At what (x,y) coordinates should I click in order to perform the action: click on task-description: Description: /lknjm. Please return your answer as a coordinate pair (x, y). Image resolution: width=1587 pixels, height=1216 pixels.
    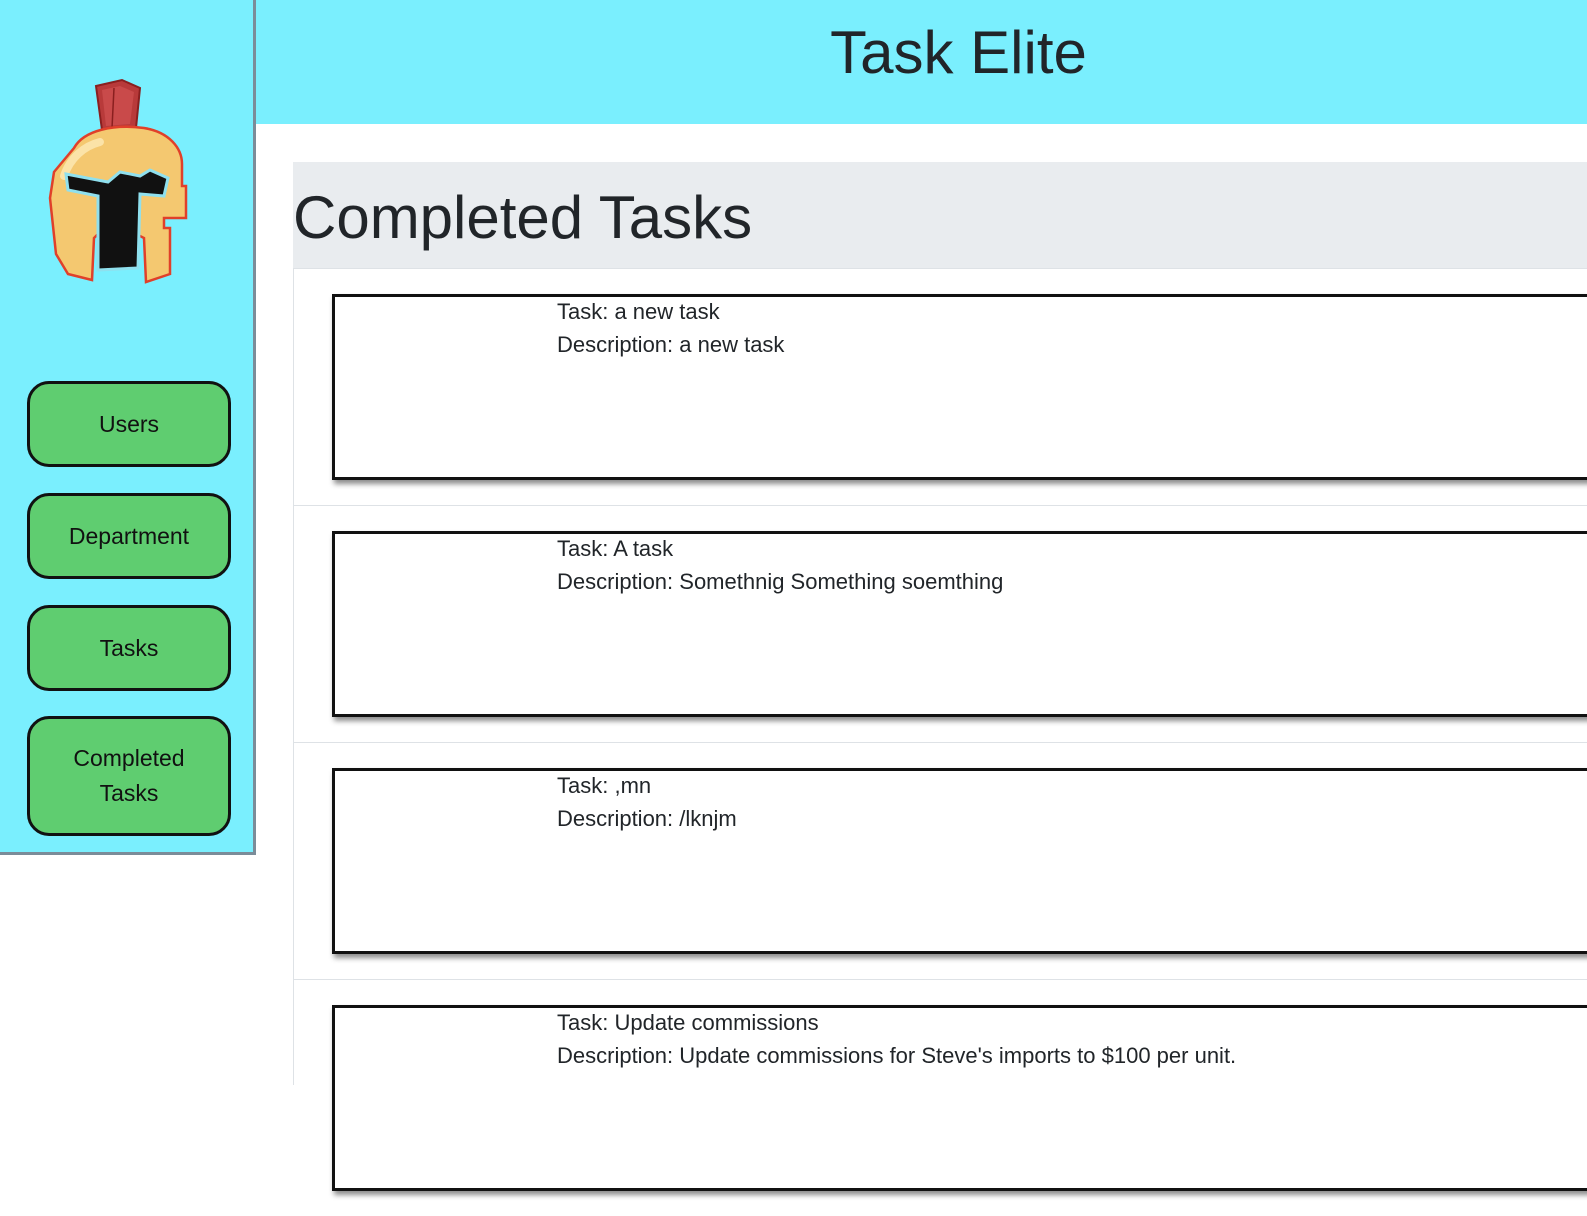
    Looking at the image, I should click on (647, 818).